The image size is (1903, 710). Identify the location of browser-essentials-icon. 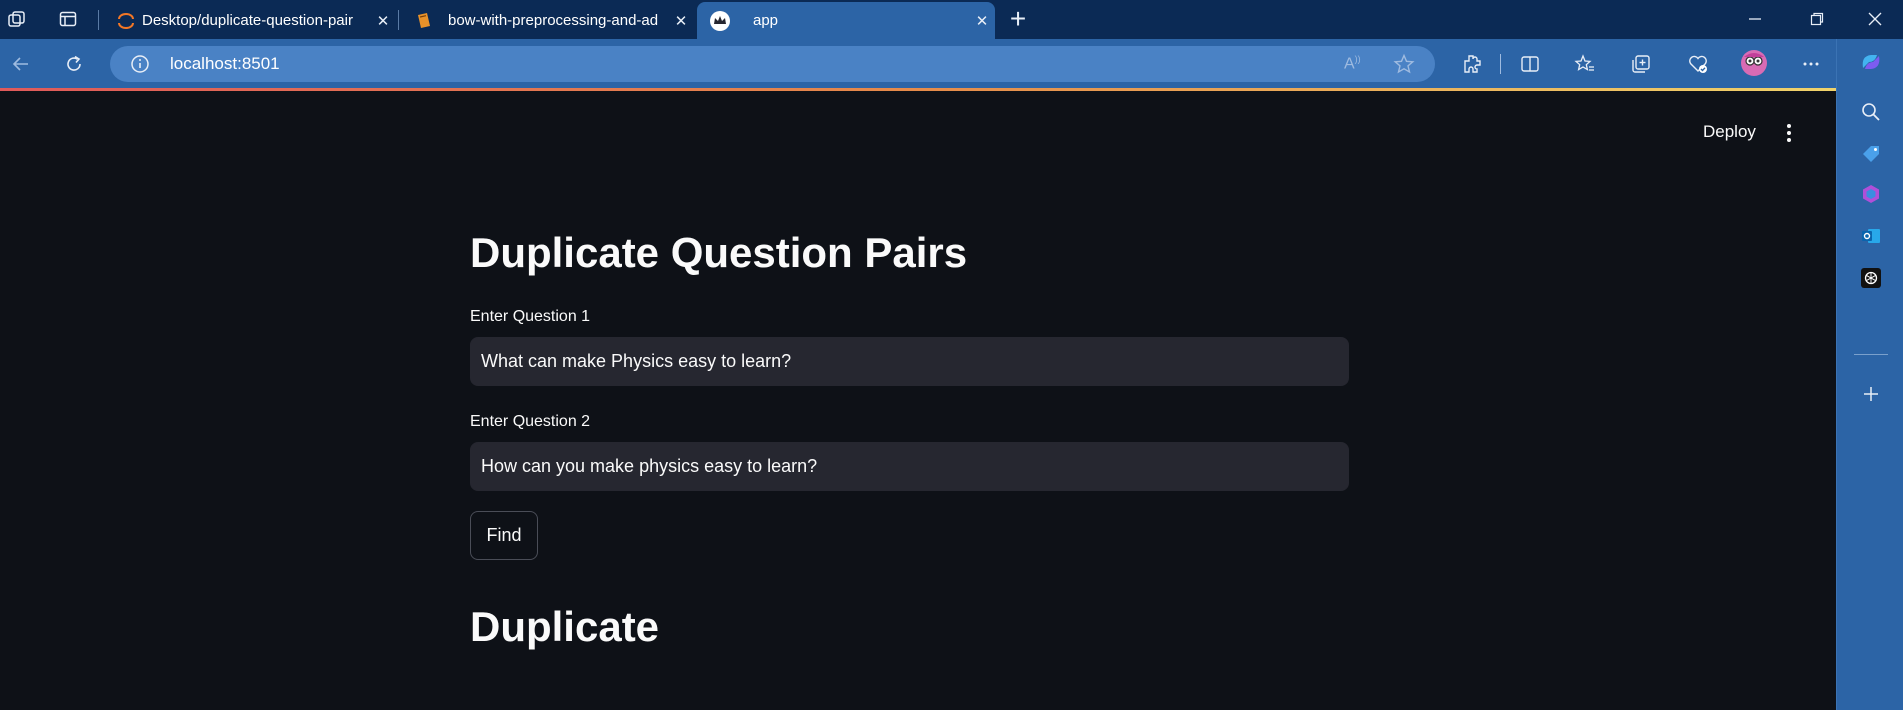
(1698, 64).